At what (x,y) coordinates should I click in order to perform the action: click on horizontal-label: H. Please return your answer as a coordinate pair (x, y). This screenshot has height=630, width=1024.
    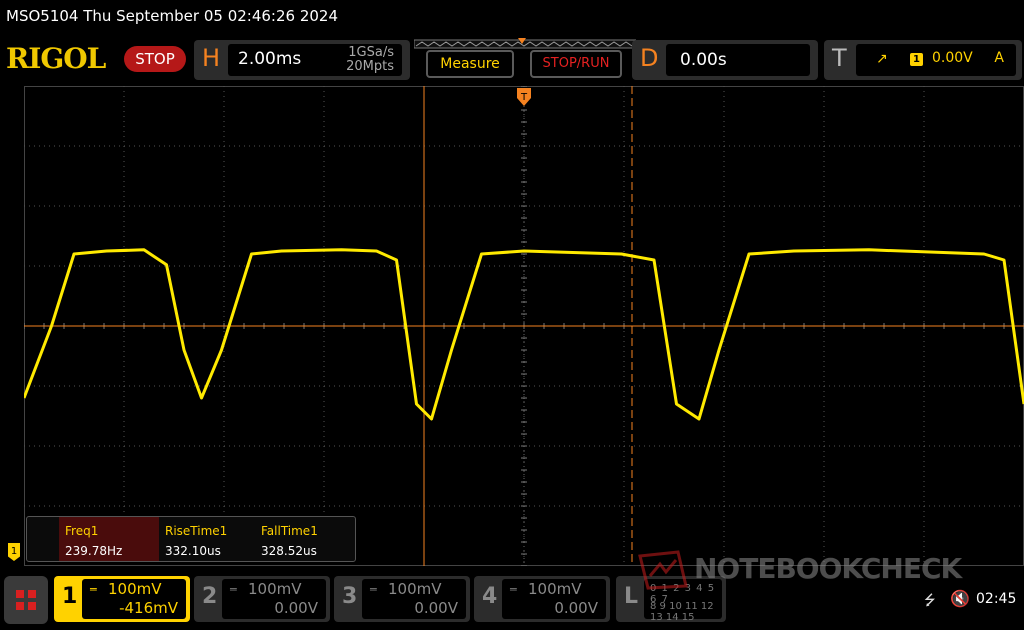
    Looking at the image, I should click on (211, 58).